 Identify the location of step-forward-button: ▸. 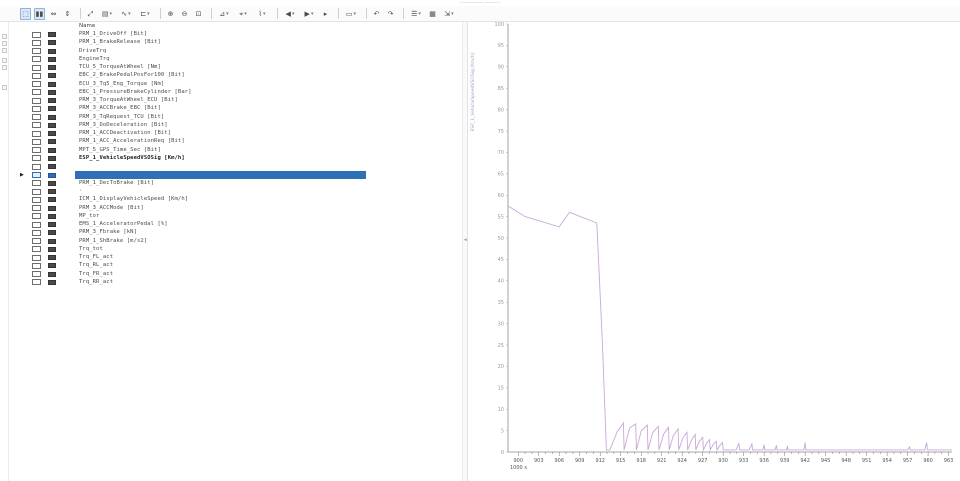
(325, 14).